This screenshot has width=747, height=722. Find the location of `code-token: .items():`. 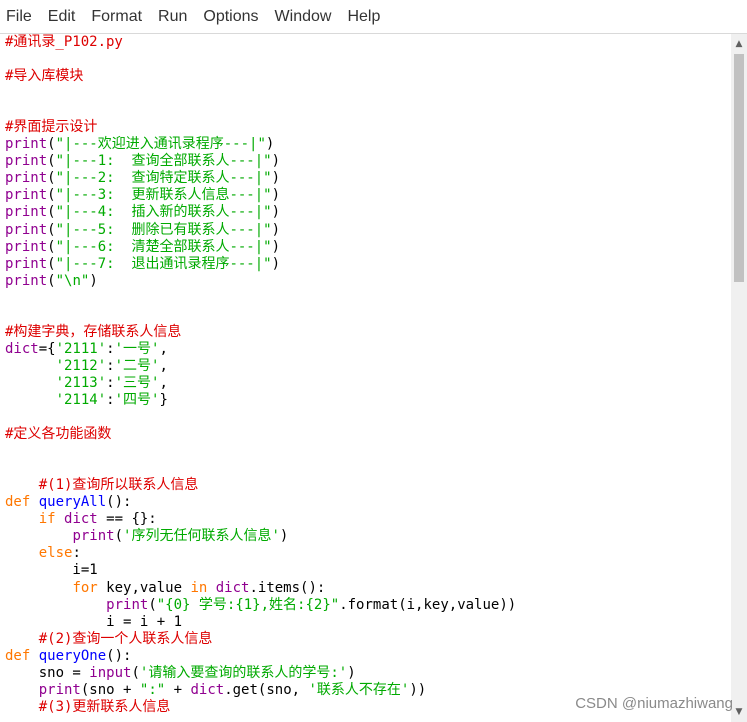

code-token: .items(): is located at coordinates (287, 587).